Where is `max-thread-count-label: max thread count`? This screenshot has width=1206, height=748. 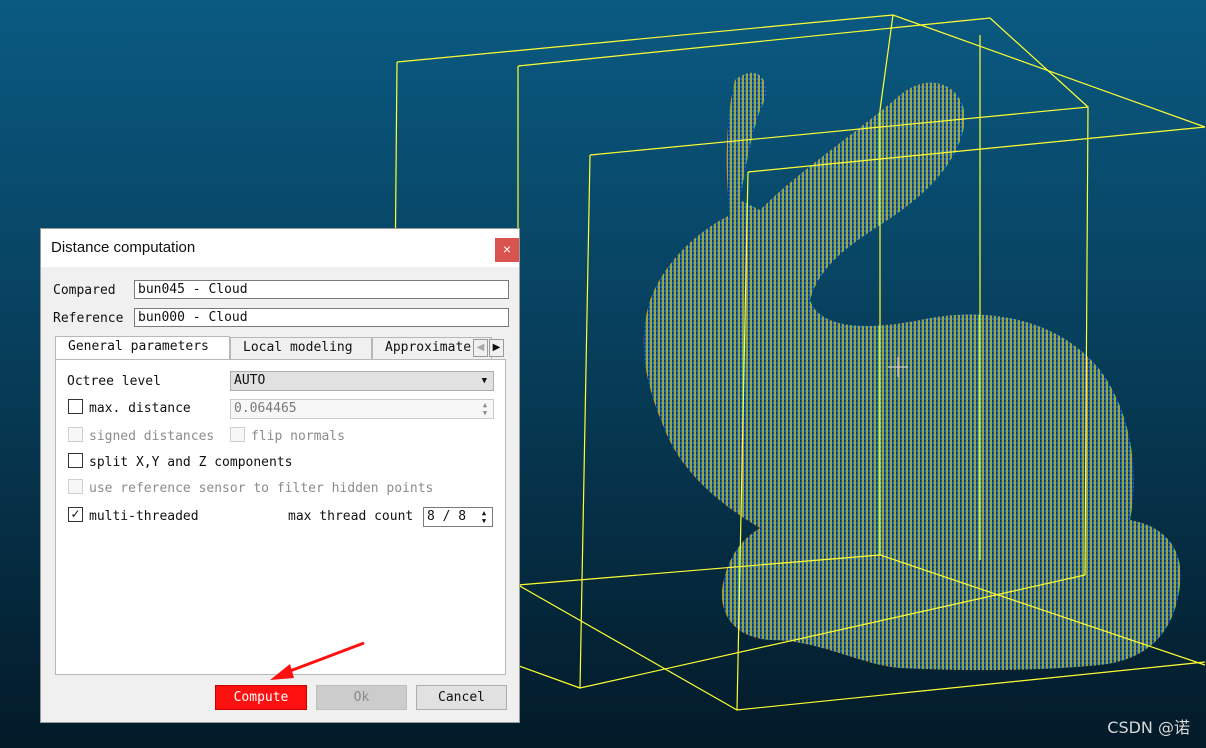 max-thread-count-label: max thread count is located at coordinates (351, 516).